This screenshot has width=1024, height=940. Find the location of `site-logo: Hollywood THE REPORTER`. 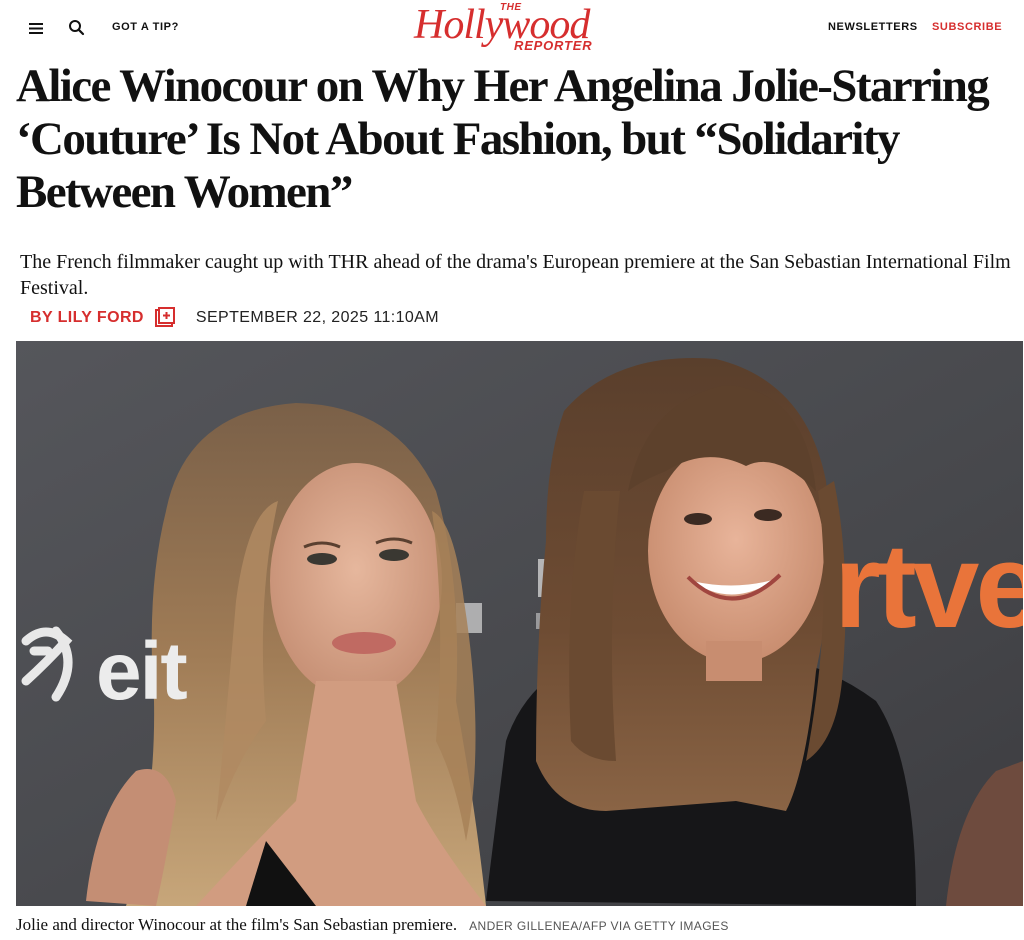

site-logo: Hollywood THE REPORTER is located at coordinates (517, 29).